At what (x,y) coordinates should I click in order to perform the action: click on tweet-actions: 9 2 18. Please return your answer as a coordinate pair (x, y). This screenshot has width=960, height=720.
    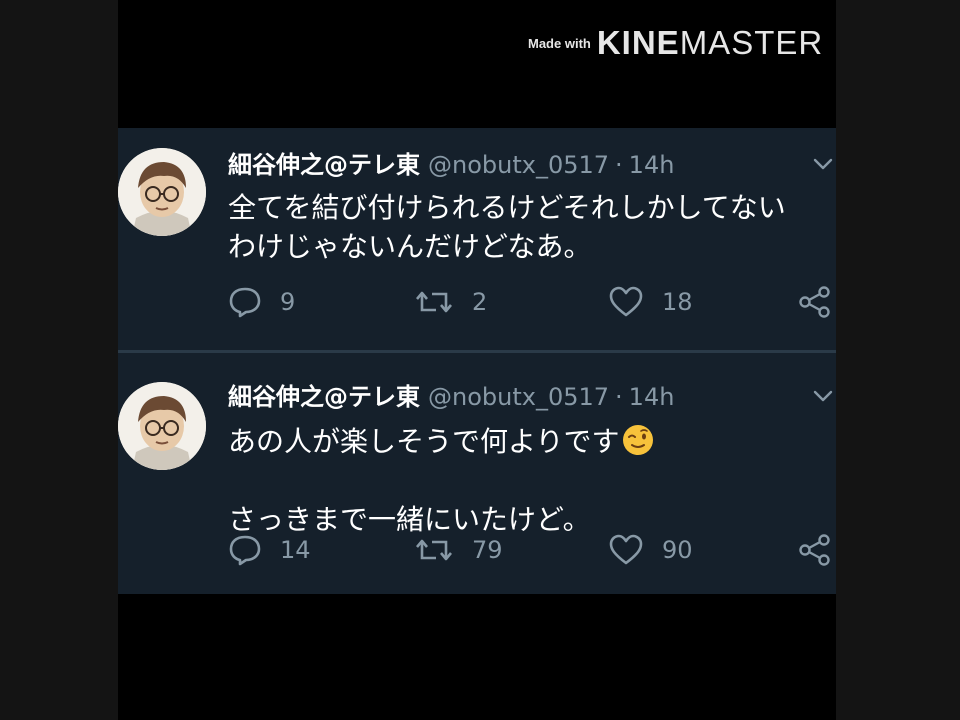
    Looking at the image, I should click on (532, 302).